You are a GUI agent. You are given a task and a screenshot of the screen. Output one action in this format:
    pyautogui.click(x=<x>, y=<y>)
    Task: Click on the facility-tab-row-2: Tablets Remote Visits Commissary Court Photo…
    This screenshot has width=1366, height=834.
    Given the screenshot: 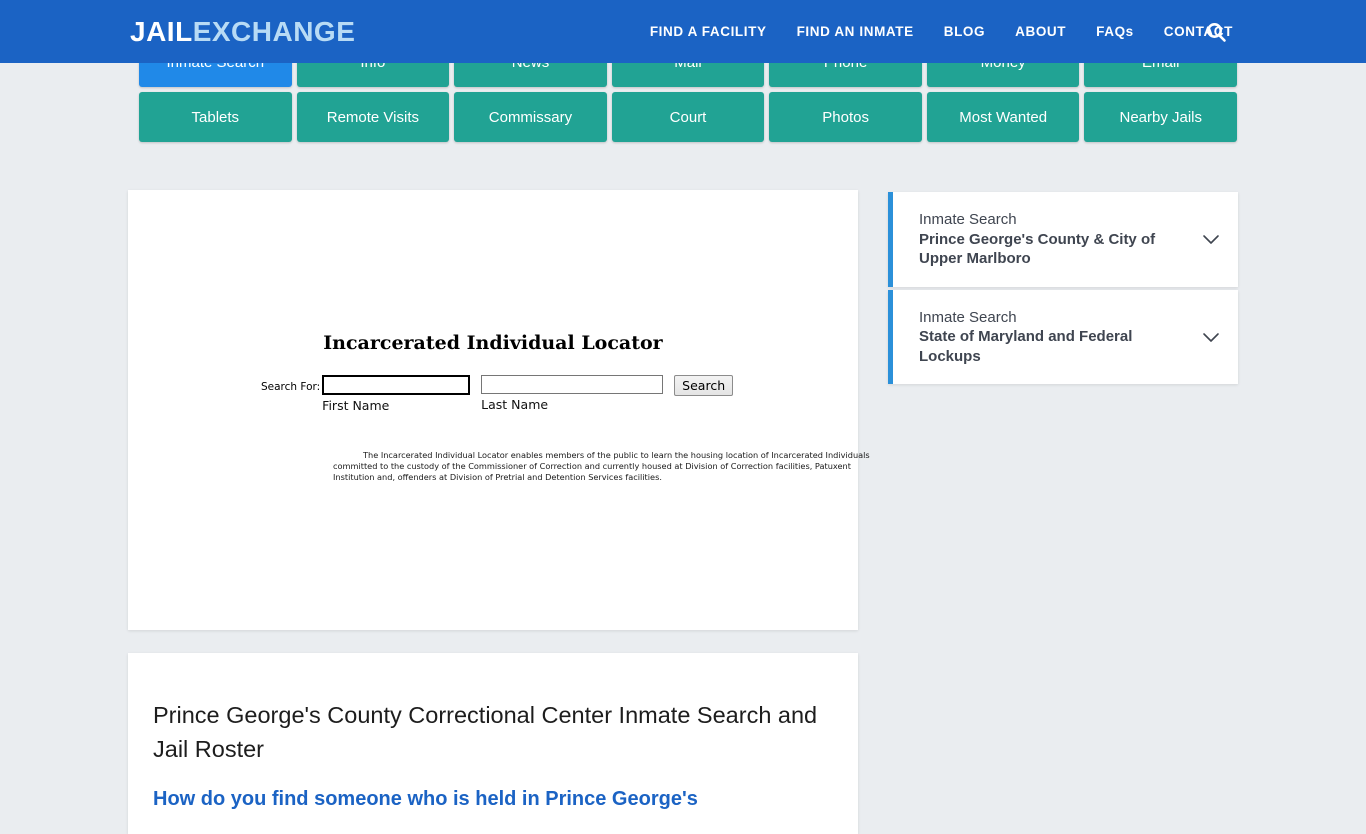 What is the action you would take?
    pyautogui.click(x=688, y=117)
    